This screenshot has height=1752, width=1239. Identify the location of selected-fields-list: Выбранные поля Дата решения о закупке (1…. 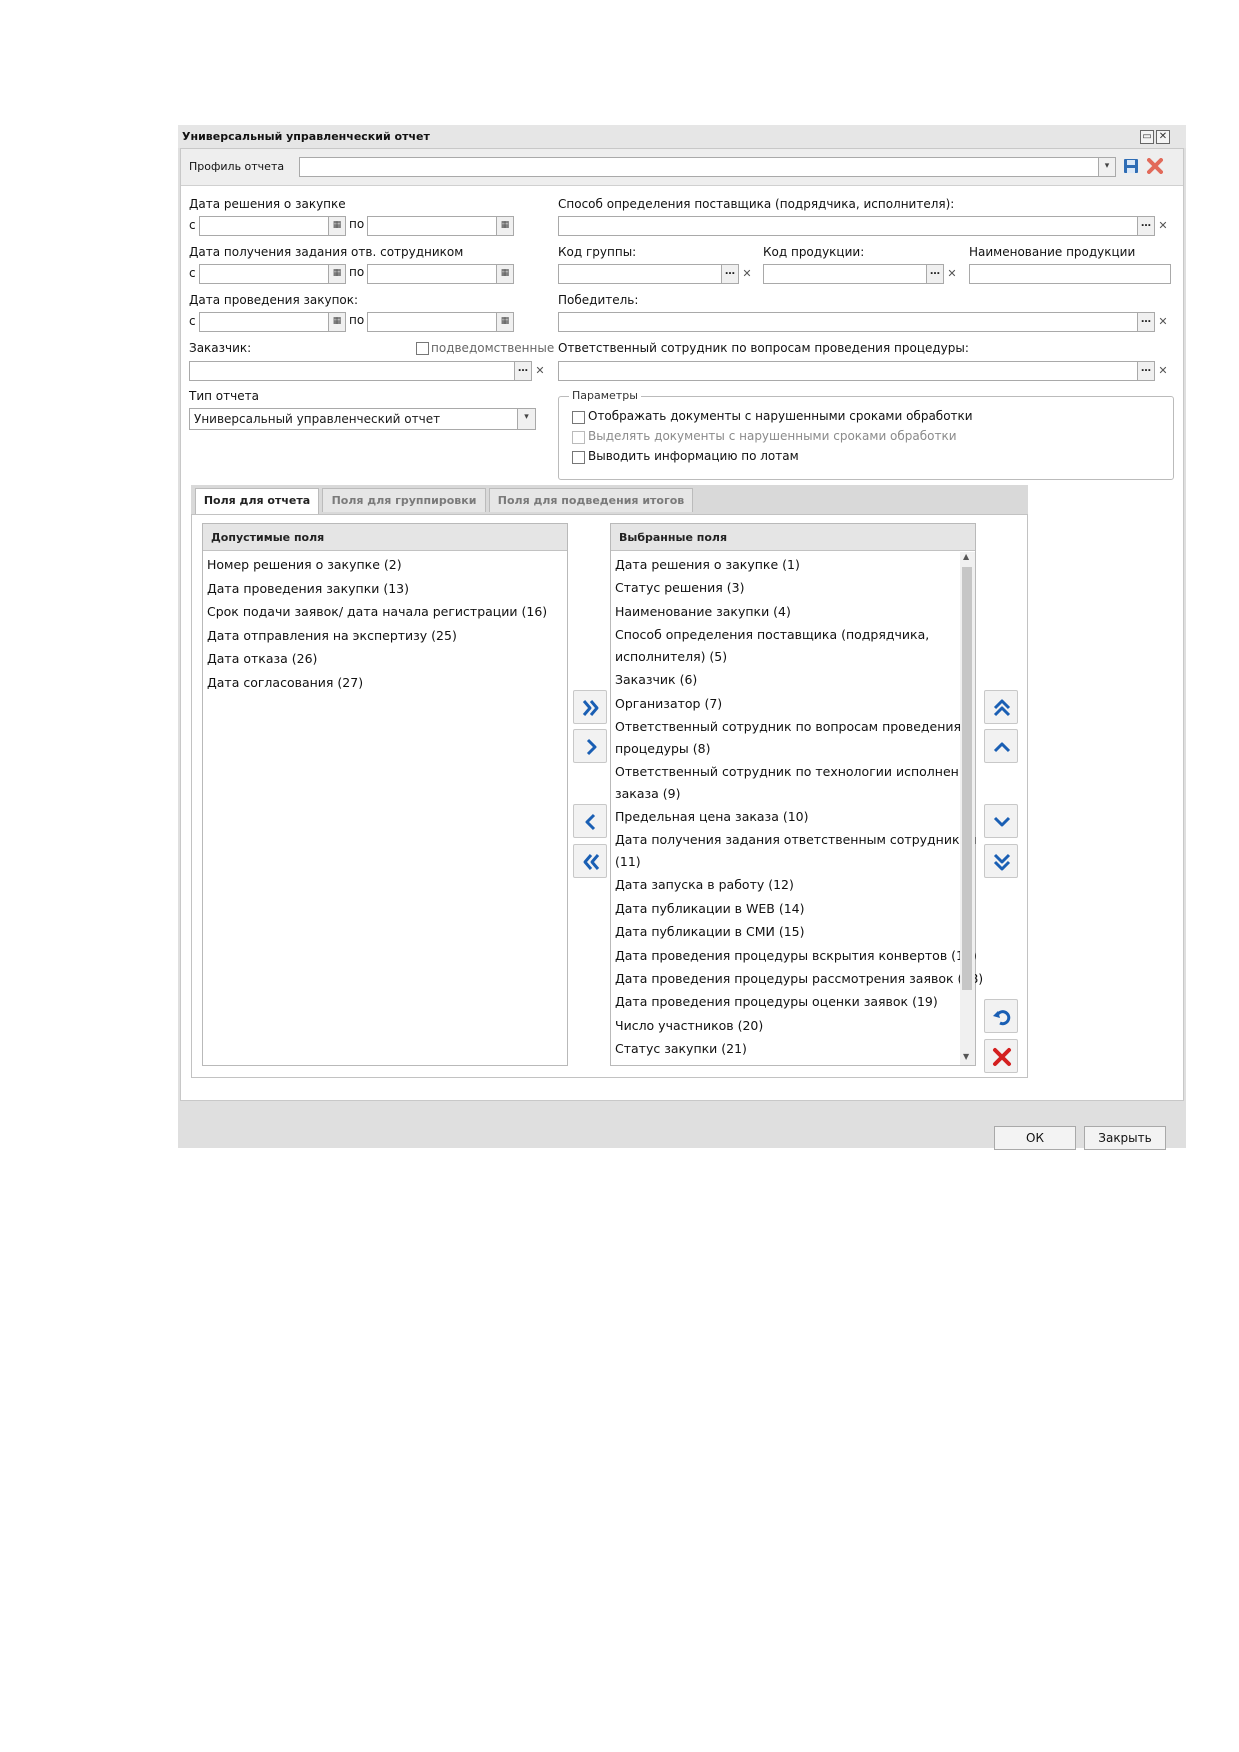
(796, 794).